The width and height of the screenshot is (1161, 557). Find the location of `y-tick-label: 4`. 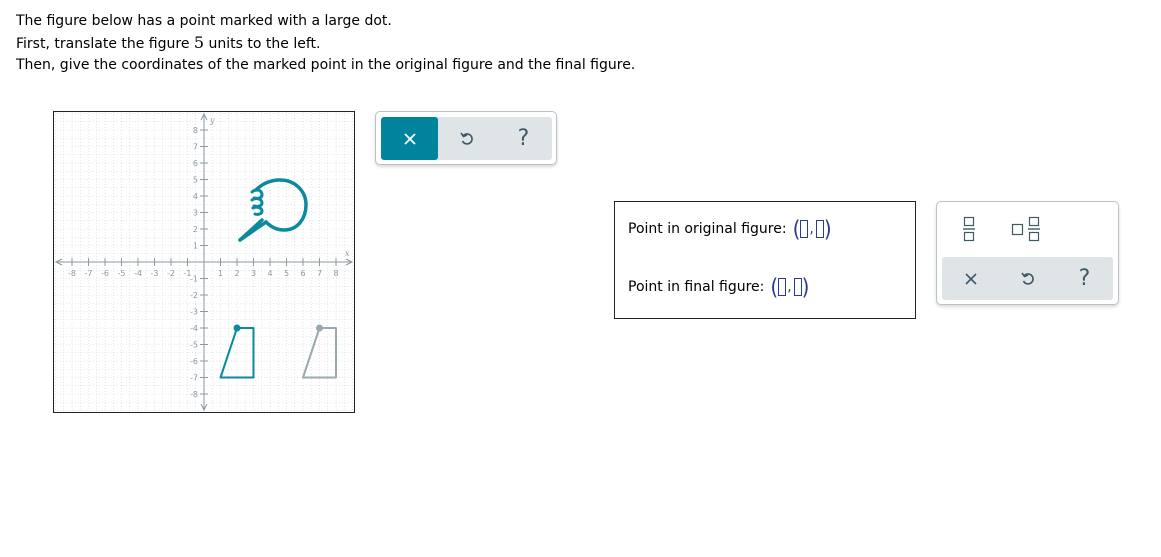

y-tick-label: 4 is located at coordinates (195, 196).